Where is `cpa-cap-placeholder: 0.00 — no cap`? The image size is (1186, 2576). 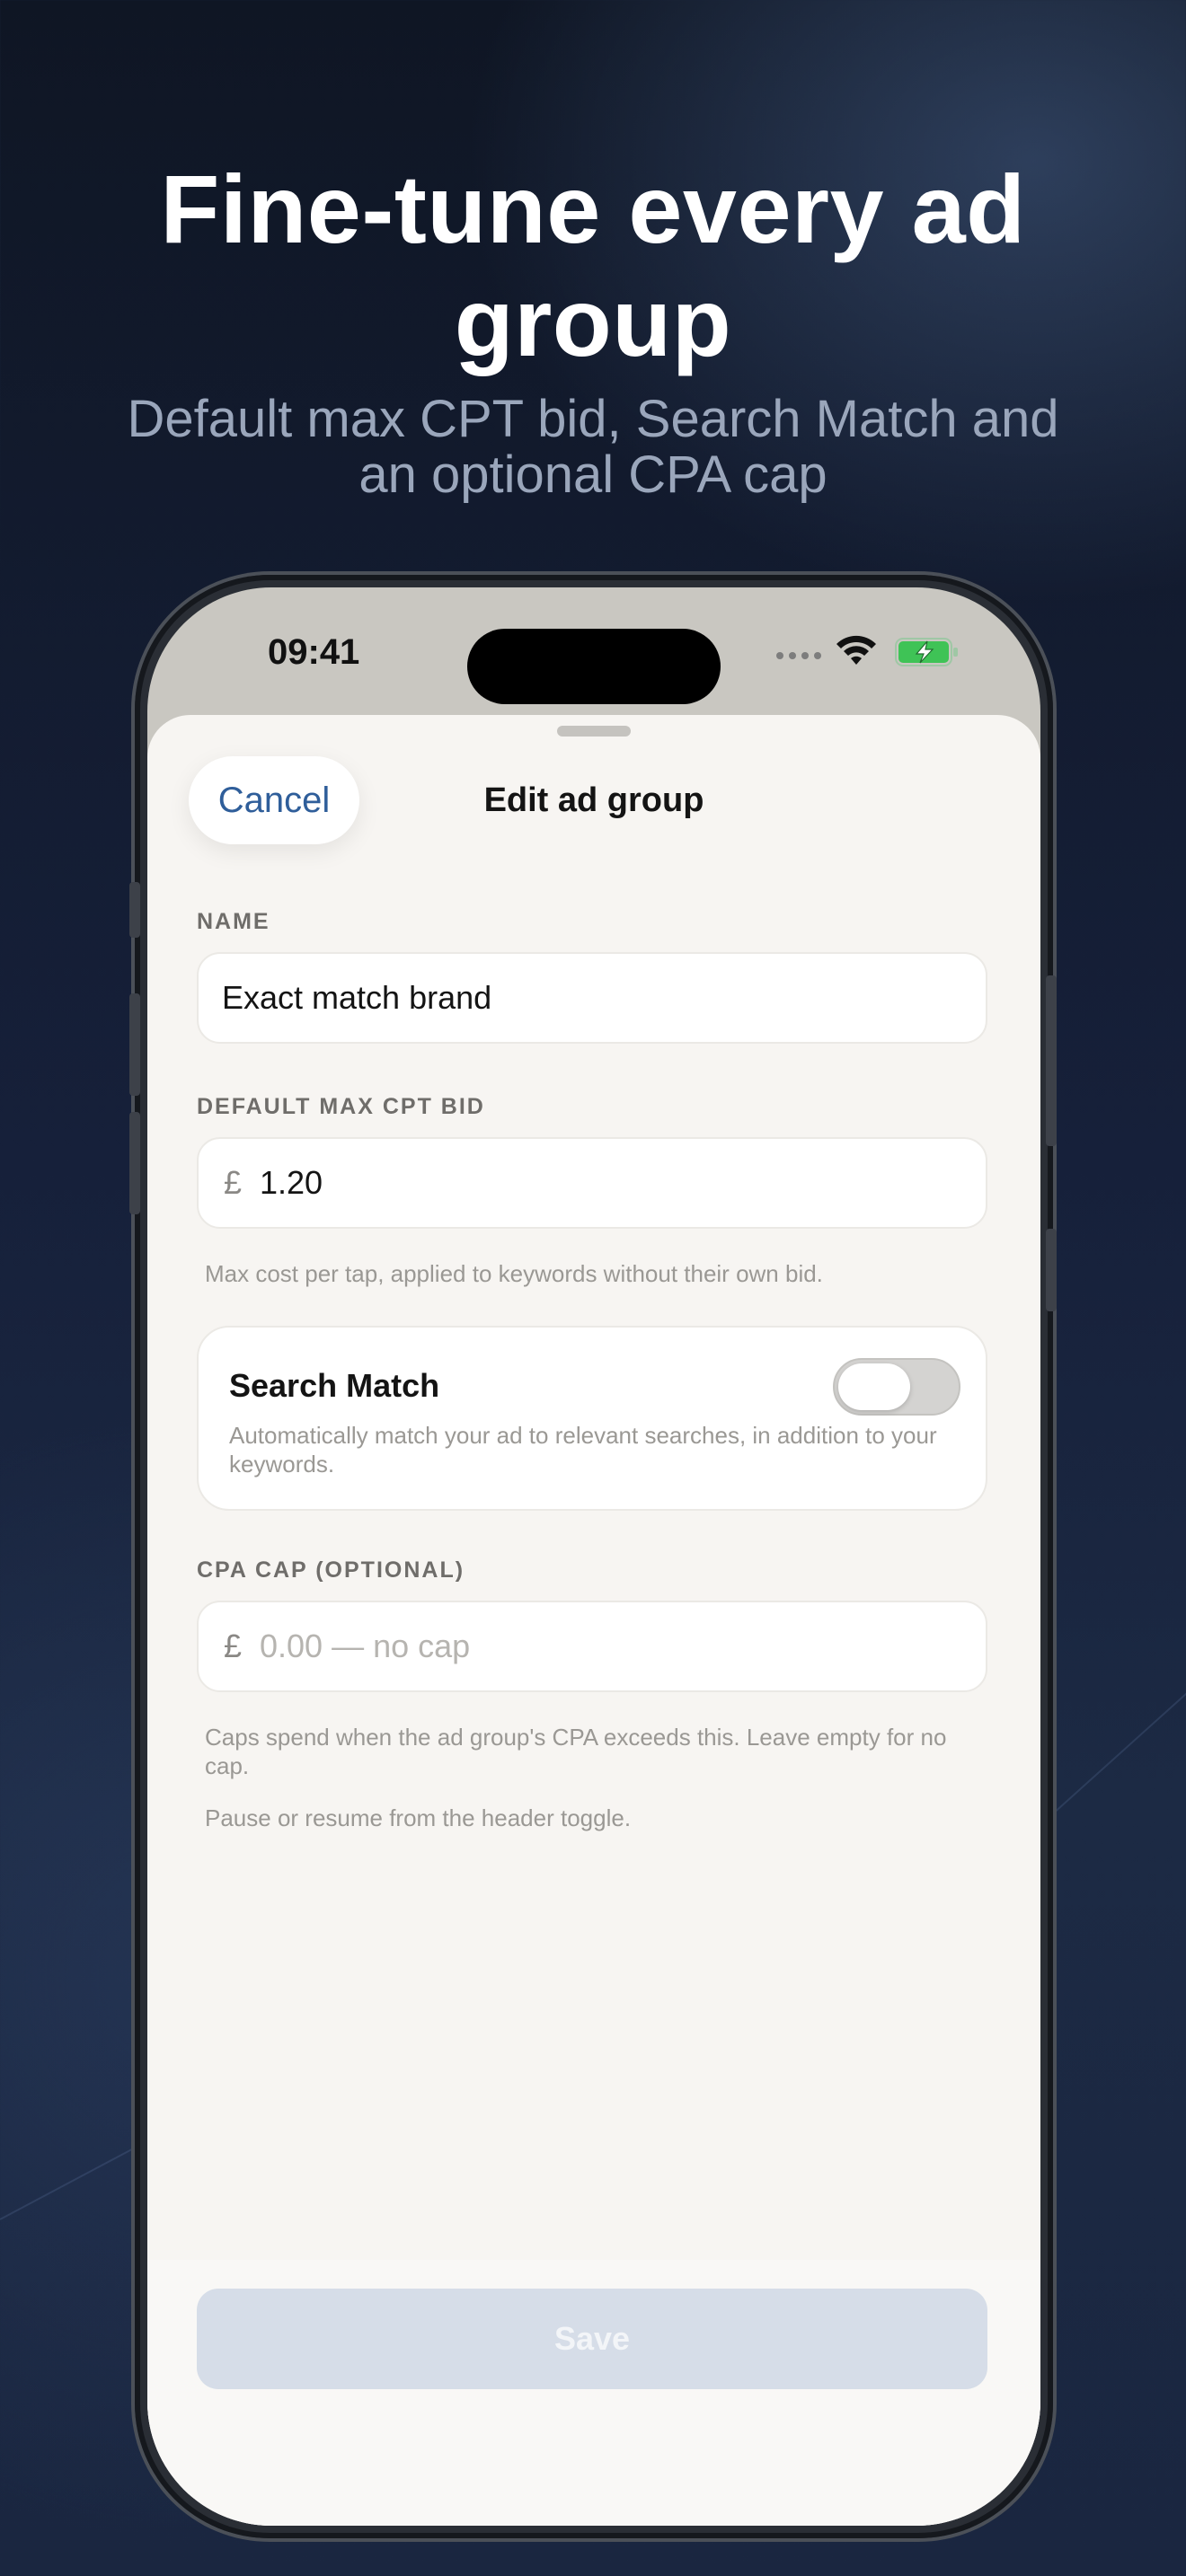
cpa-cap-placeholder: 0.00 — no cap is located at coordinates (365, 1646).